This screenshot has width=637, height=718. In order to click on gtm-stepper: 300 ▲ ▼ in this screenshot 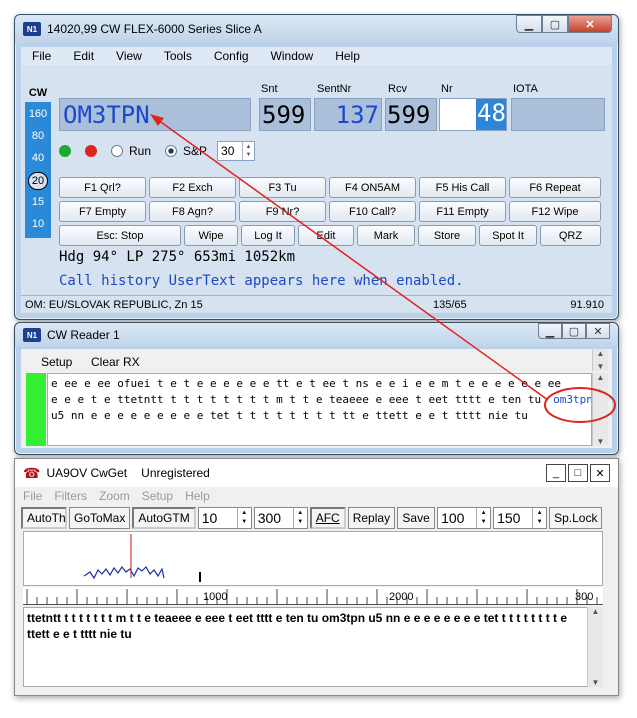, I will do `click(280, 518)`.